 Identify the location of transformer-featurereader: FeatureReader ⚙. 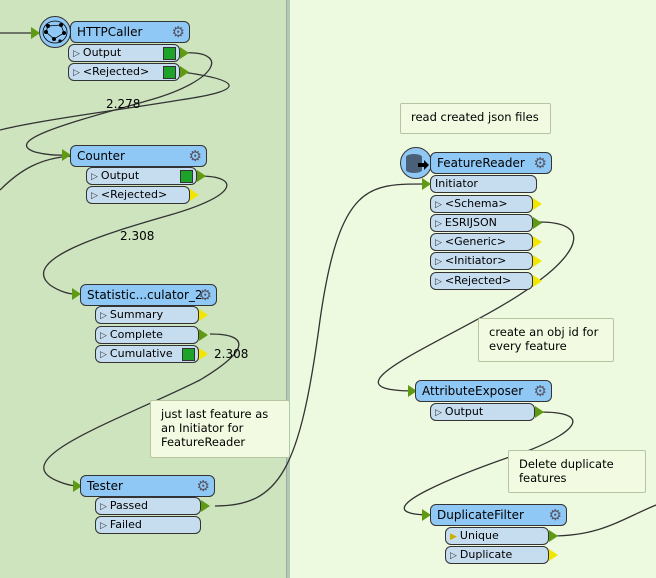
(491, 163).